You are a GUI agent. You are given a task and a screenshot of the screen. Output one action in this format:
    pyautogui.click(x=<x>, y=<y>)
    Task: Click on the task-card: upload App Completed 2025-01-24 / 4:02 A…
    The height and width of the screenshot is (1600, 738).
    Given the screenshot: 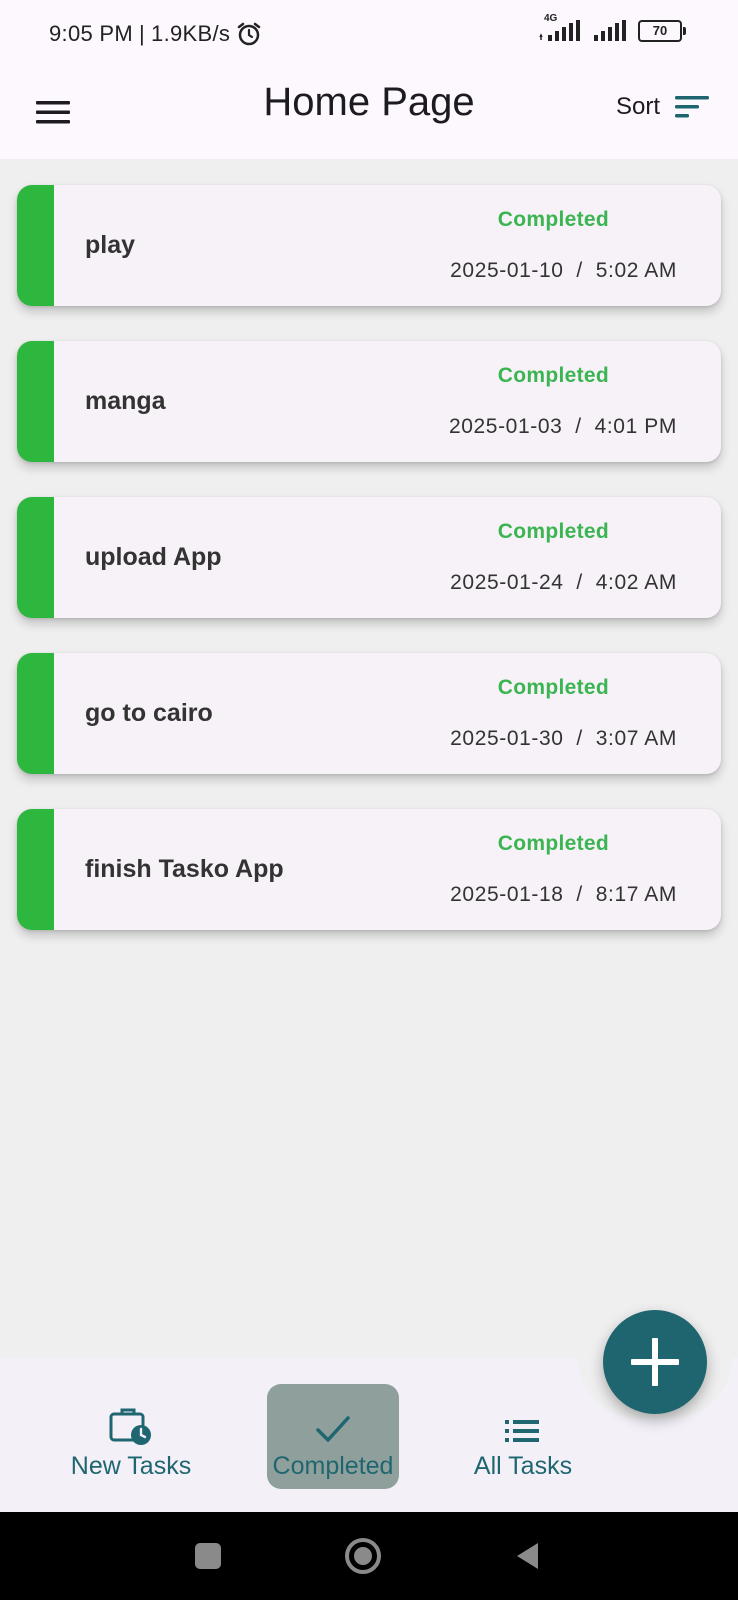 What is the action you would take?
    pyautogui.click(x=369, y=557)
    